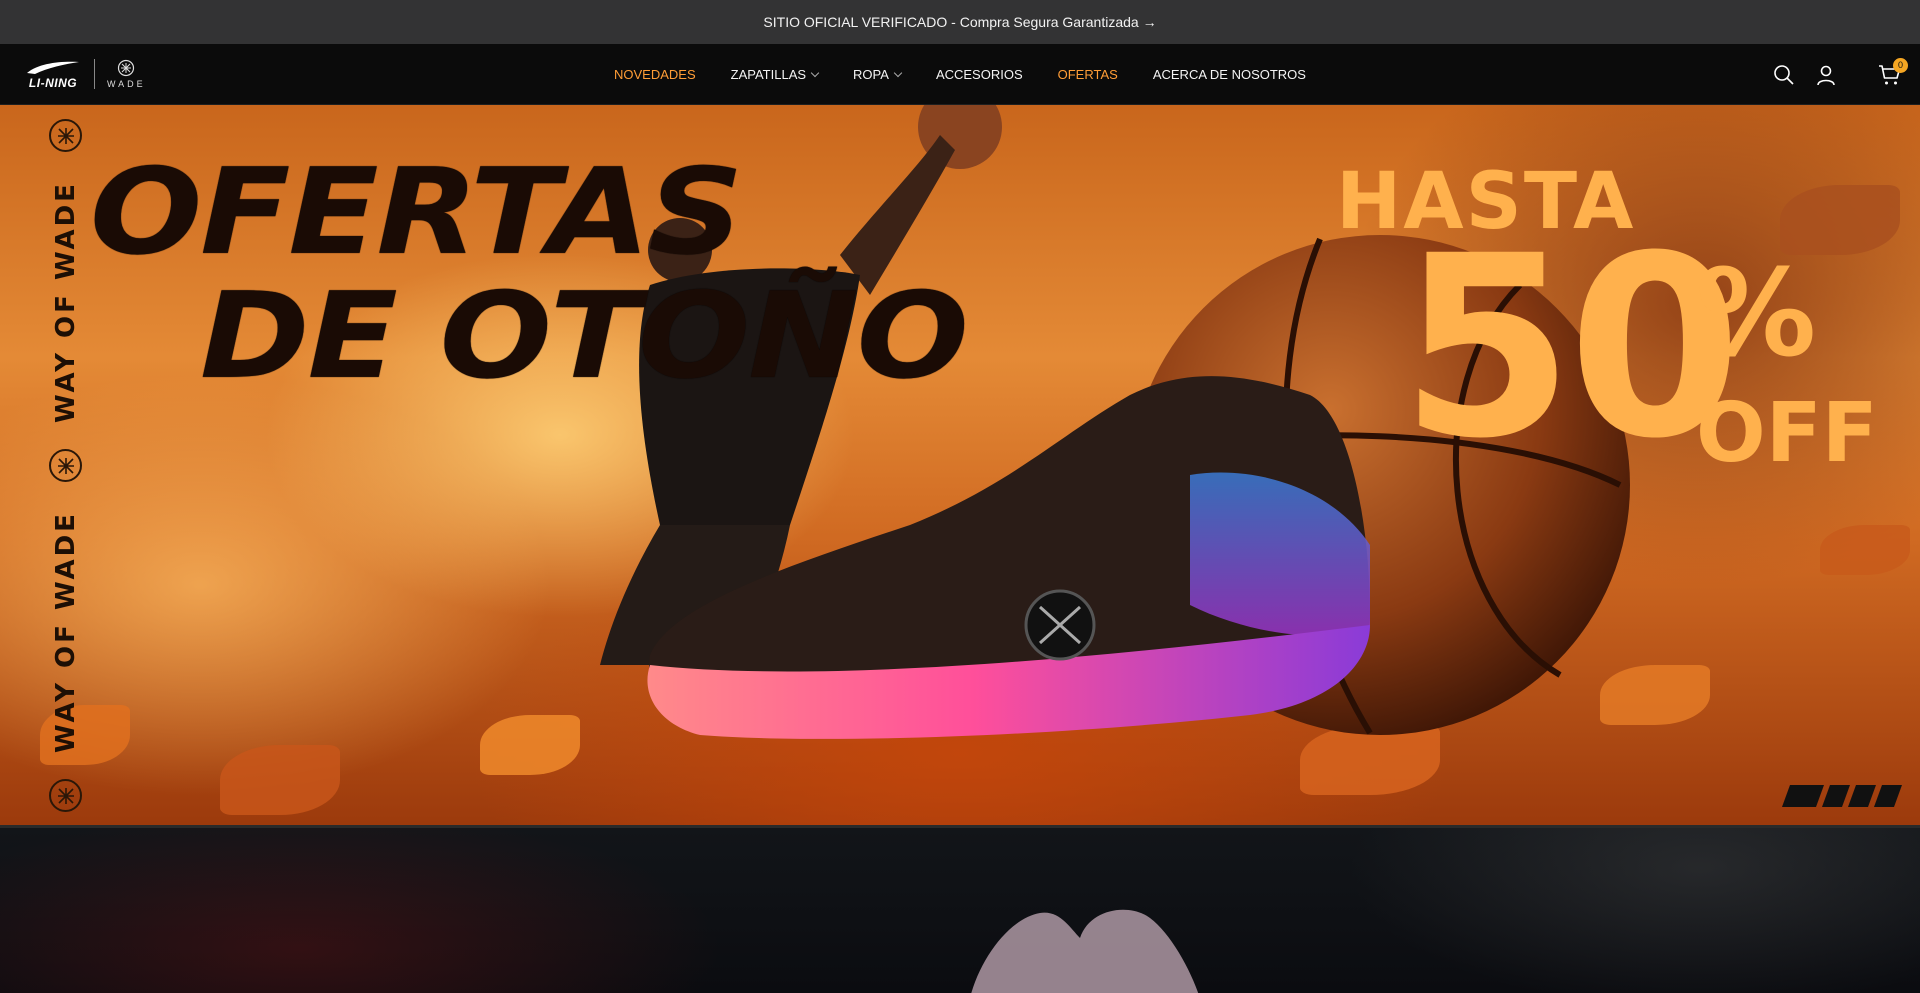  I want to click on nav-item-zapatillas: ZAPATILLAS, so click(774, 74).